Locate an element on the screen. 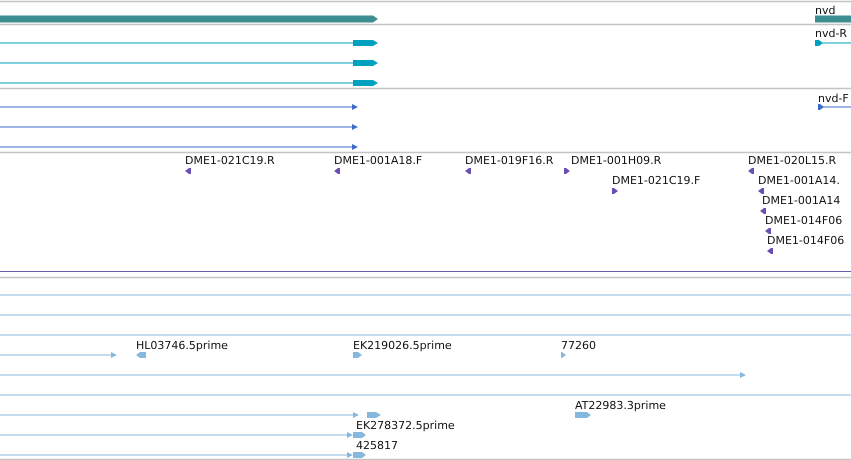 The image size is (851, 460). feature-label: nvd is located at coordinates (825, 10).